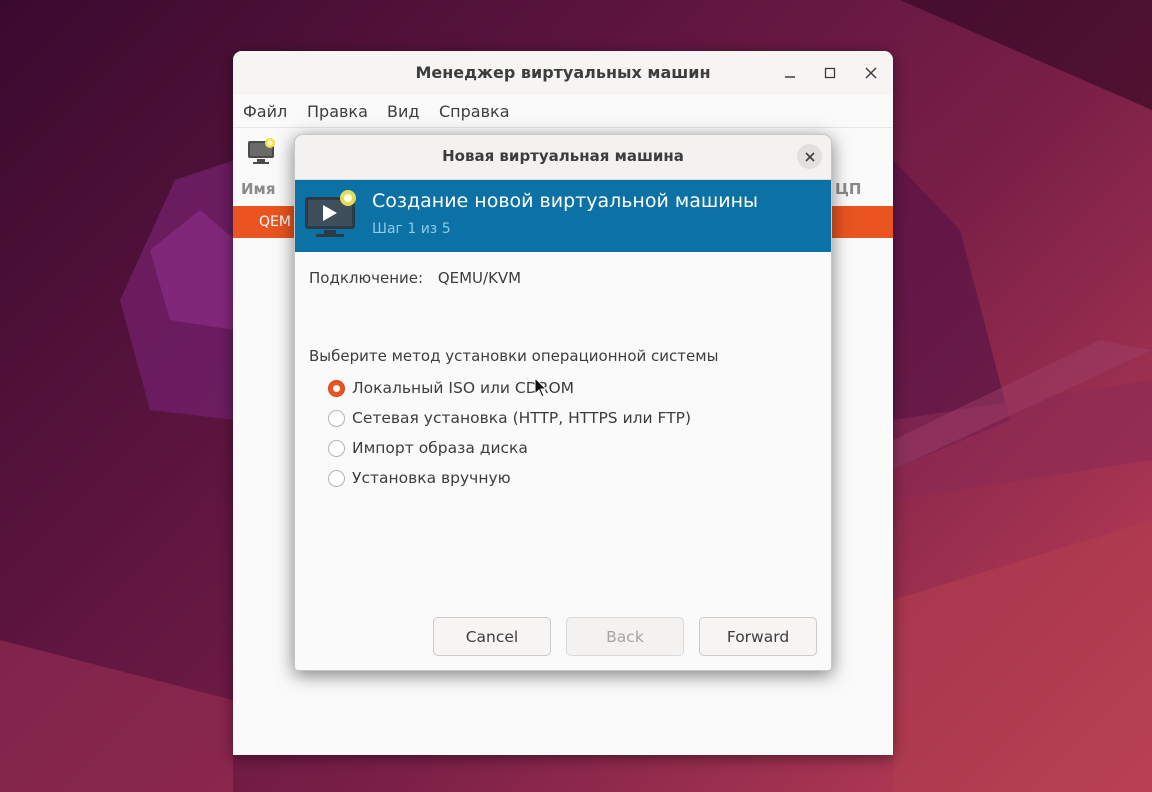 The height and width of the screenshot is (792, 1152). I want to click on connection-value: QEMU/KVM, so click(479, 278).